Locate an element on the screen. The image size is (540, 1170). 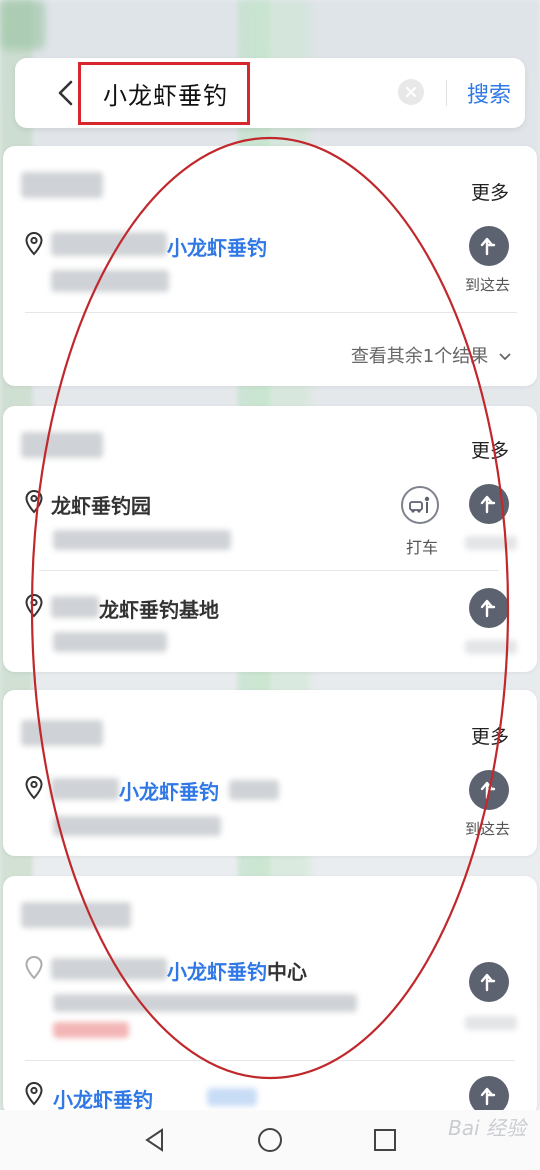
result-name-suffix: 中心 is located at coordinates (287, 972).